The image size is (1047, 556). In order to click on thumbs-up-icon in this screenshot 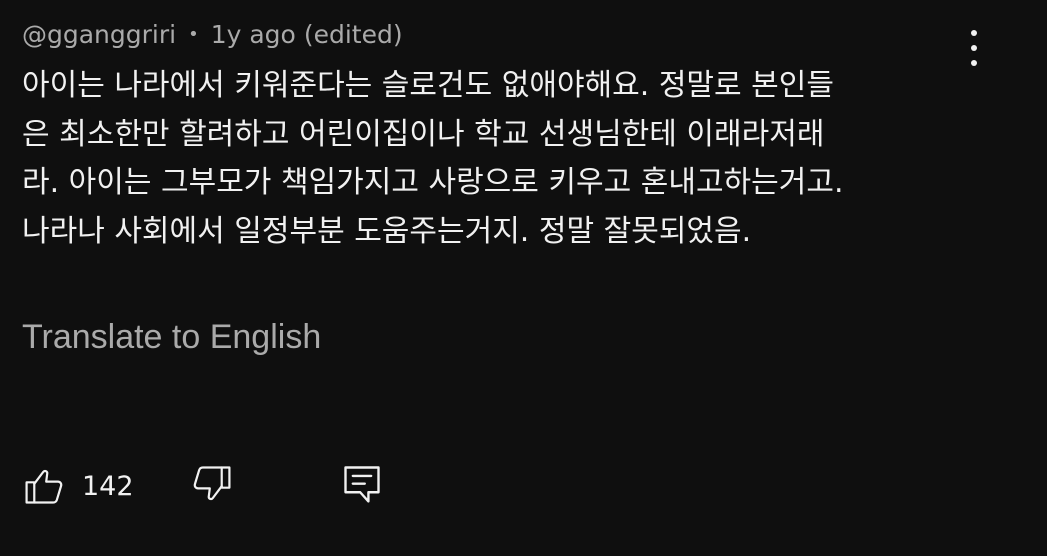, I will do `click(44, 486)`.